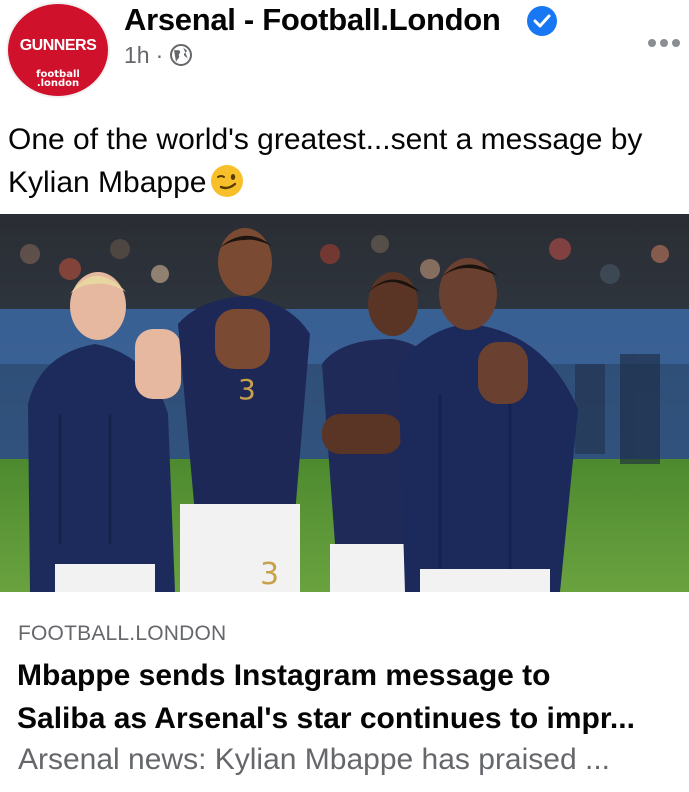 Image resolution: width=689 pixels, height=792 pixels. Describe the element at coordinates (58, 45) in the screenshot. I see `avatar-brand: GUNNERS` at that location.